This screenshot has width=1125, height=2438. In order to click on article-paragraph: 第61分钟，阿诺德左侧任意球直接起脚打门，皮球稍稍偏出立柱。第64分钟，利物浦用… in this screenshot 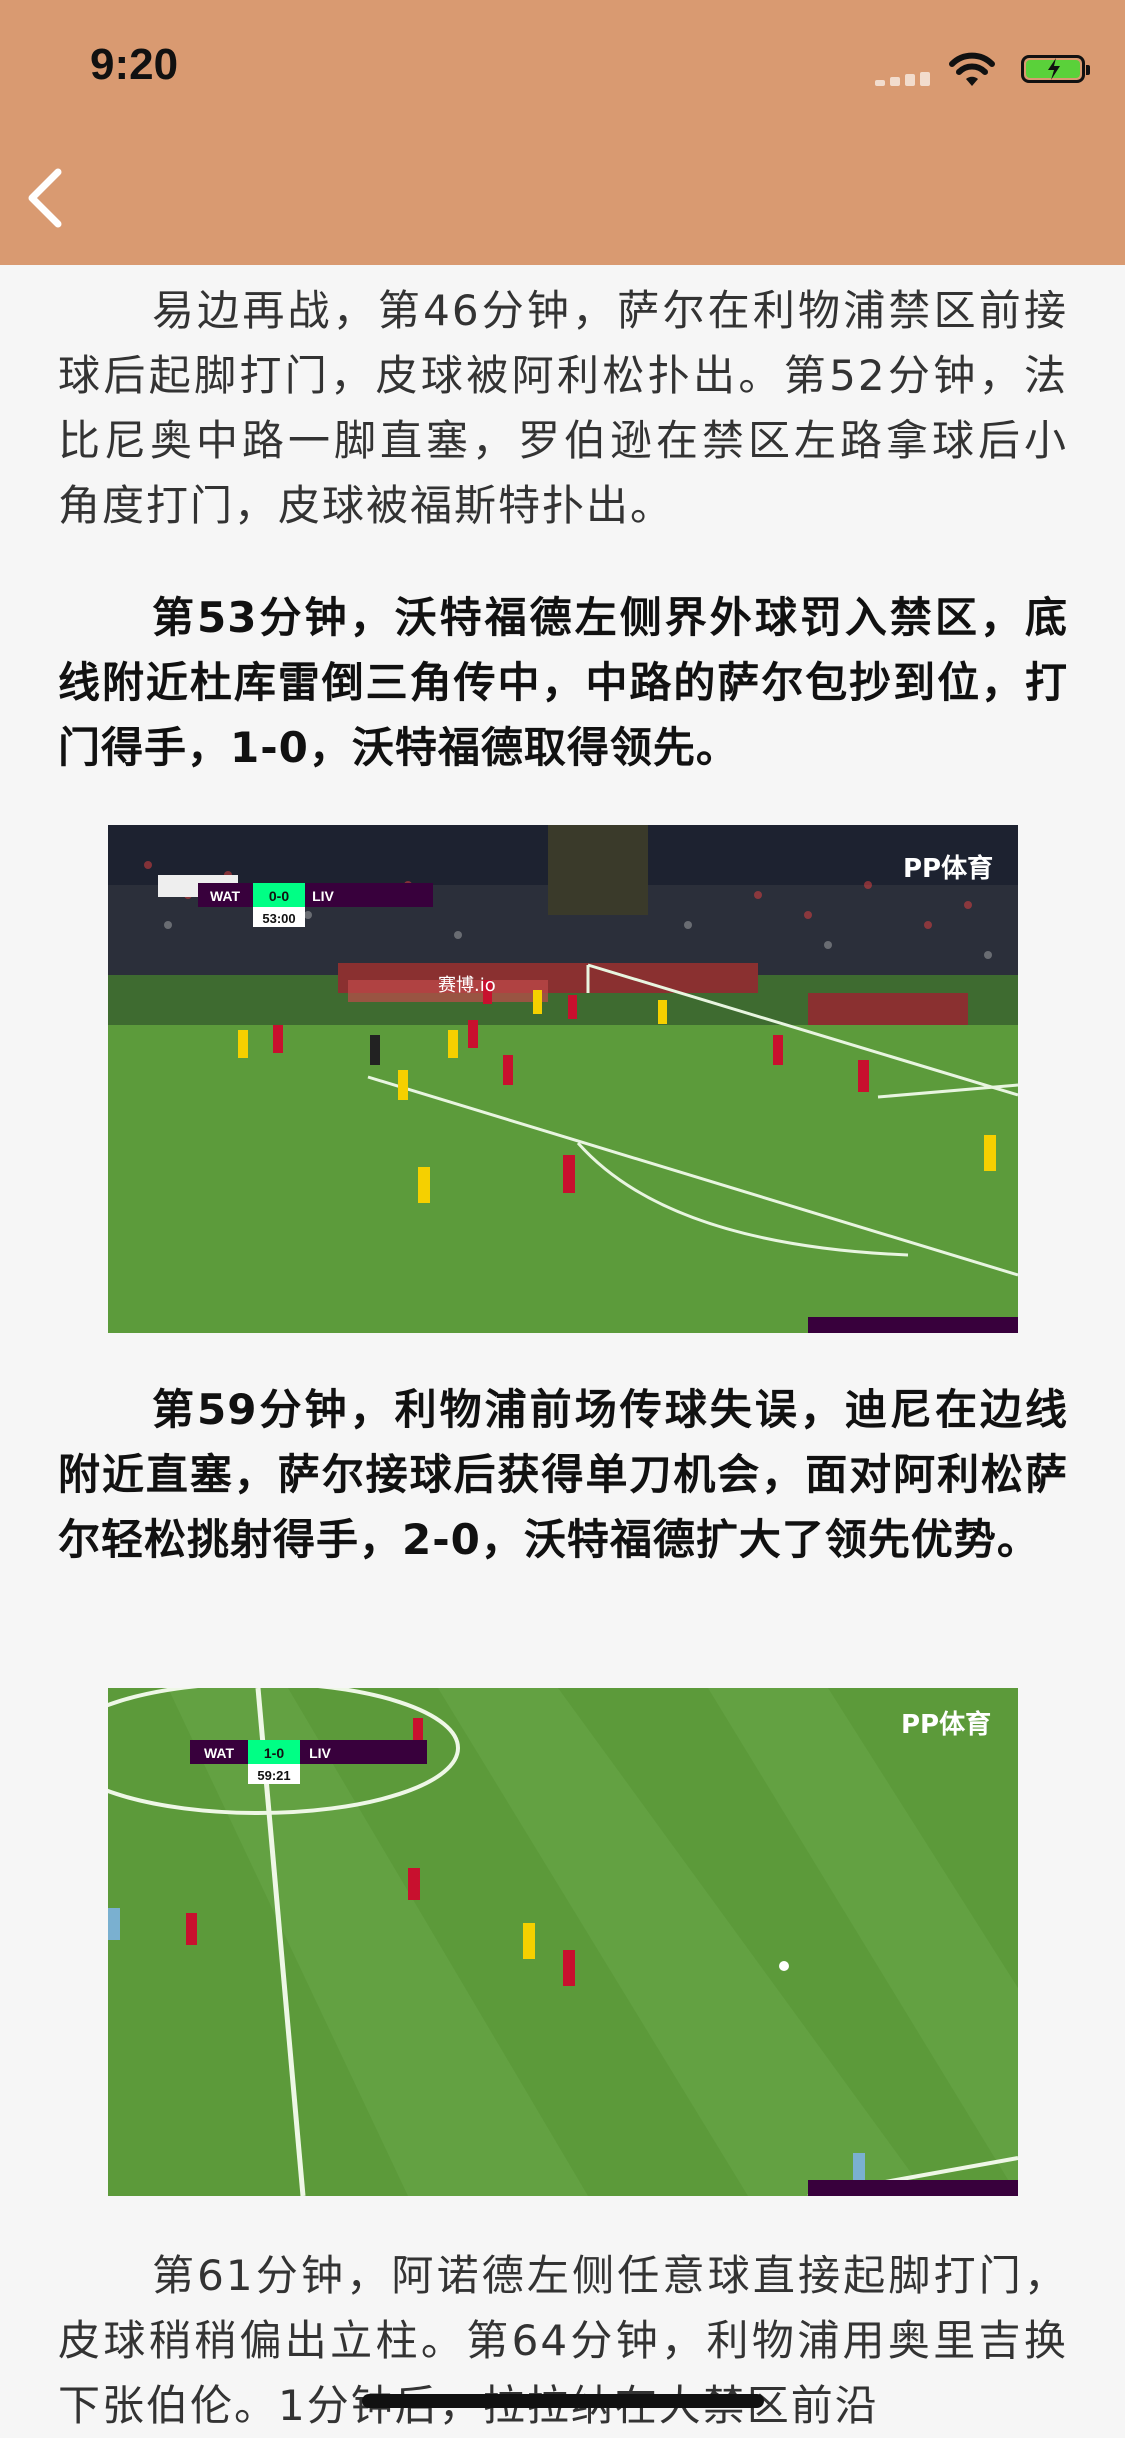, I will do `click(563, 2340)`.